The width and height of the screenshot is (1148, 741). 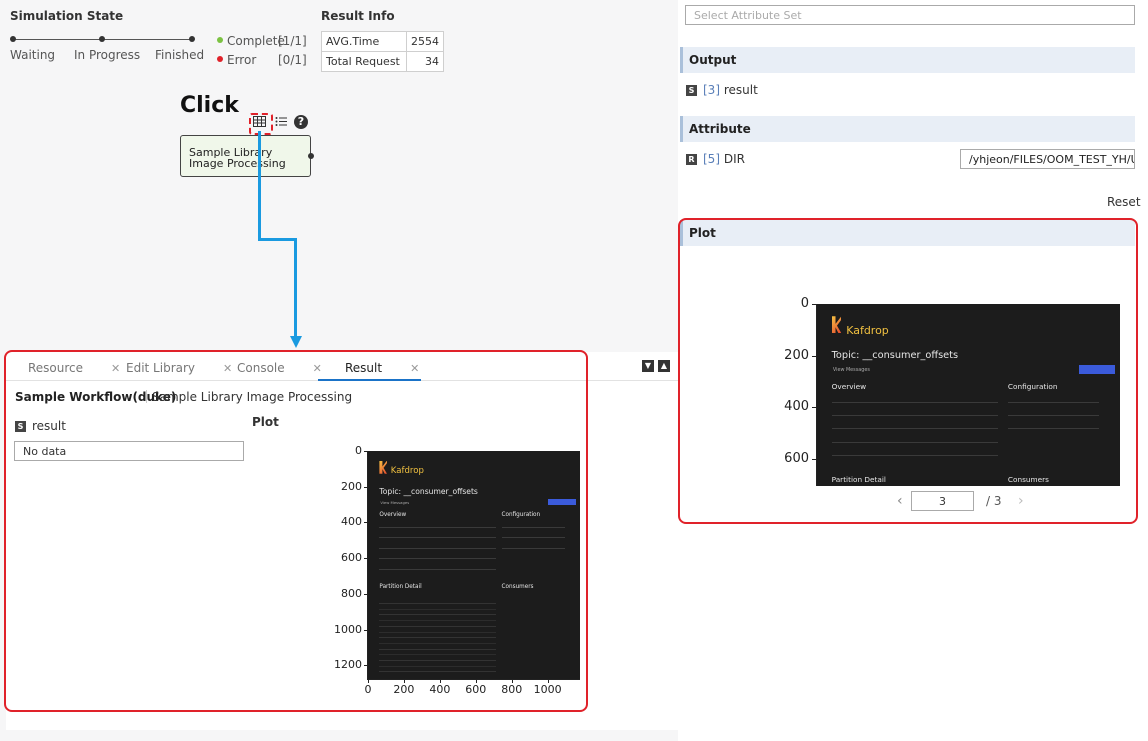 What do you see at coordinates (734, 159) in the screenshot?
I see `attribute-name: DIR` at bounding box center [734, 159].